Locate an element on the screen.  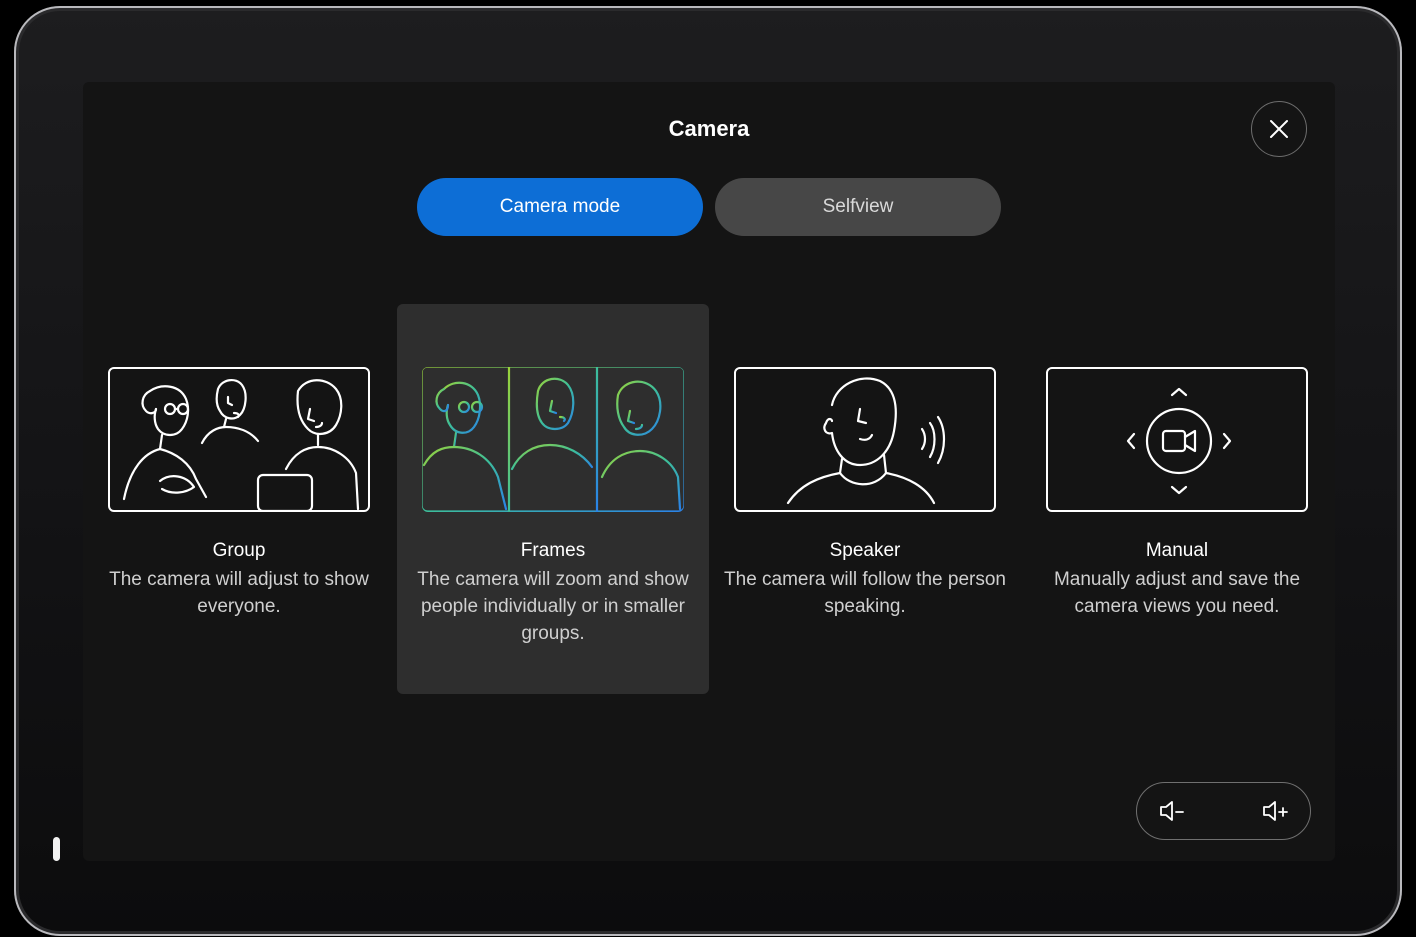
group-illustration-icon is located at coordinates (241, 444).